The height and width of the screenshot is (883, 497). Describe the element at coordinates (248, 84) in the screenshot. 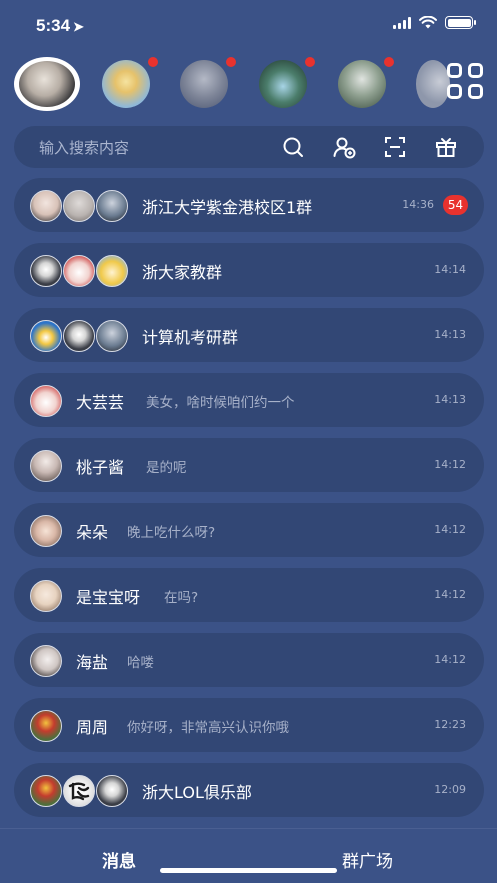

I see `stories-row` at that location.